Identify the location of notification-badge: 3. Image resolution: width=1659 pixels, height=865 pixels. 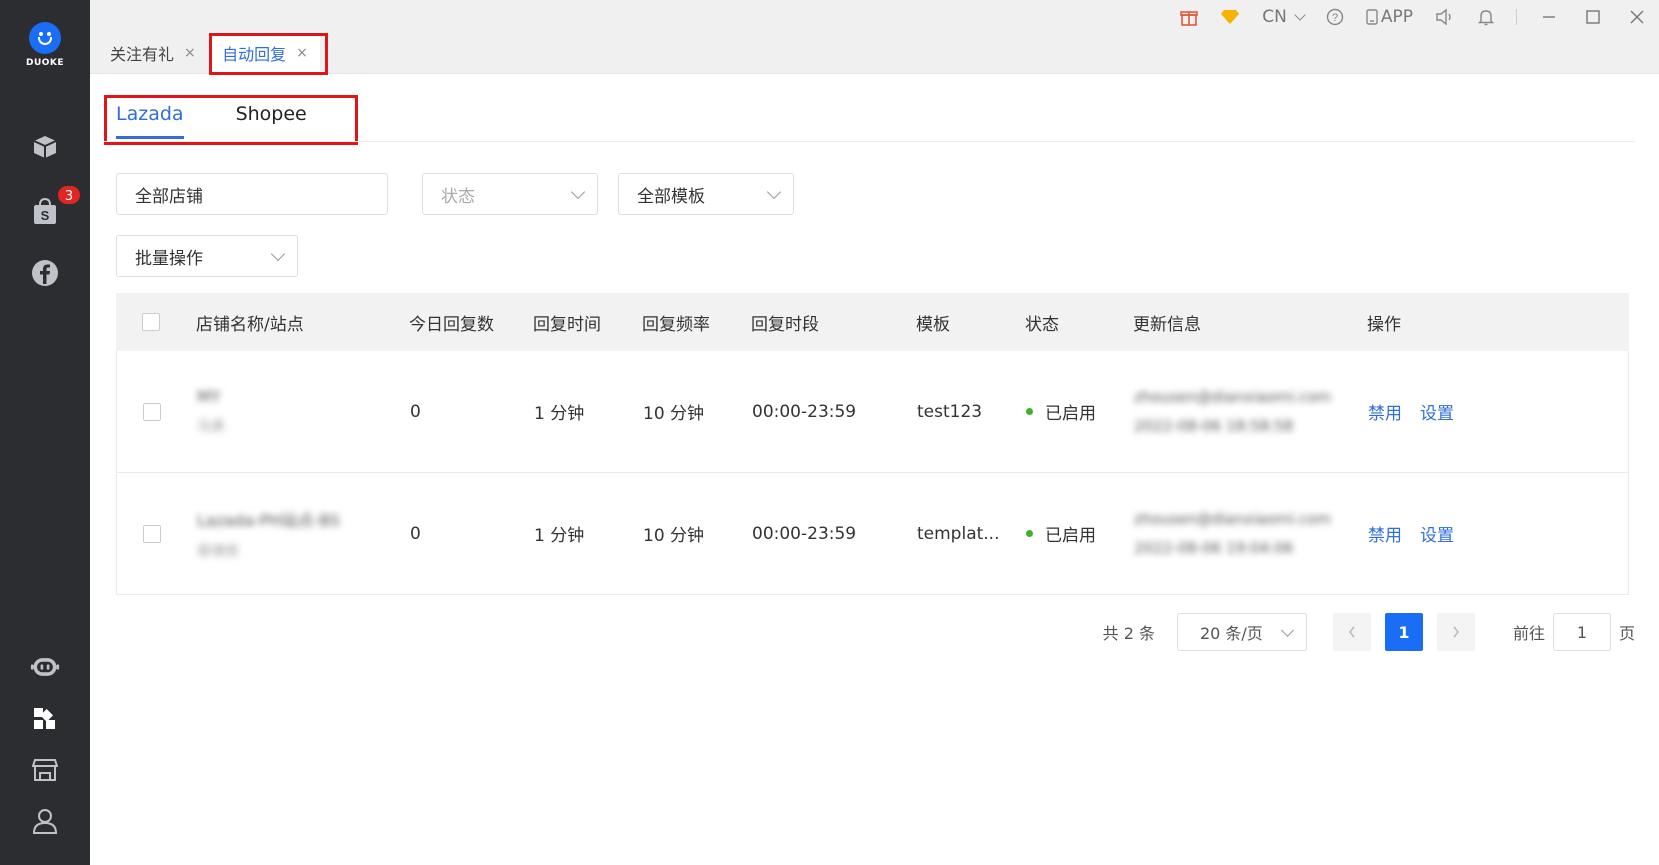
(69, 195).